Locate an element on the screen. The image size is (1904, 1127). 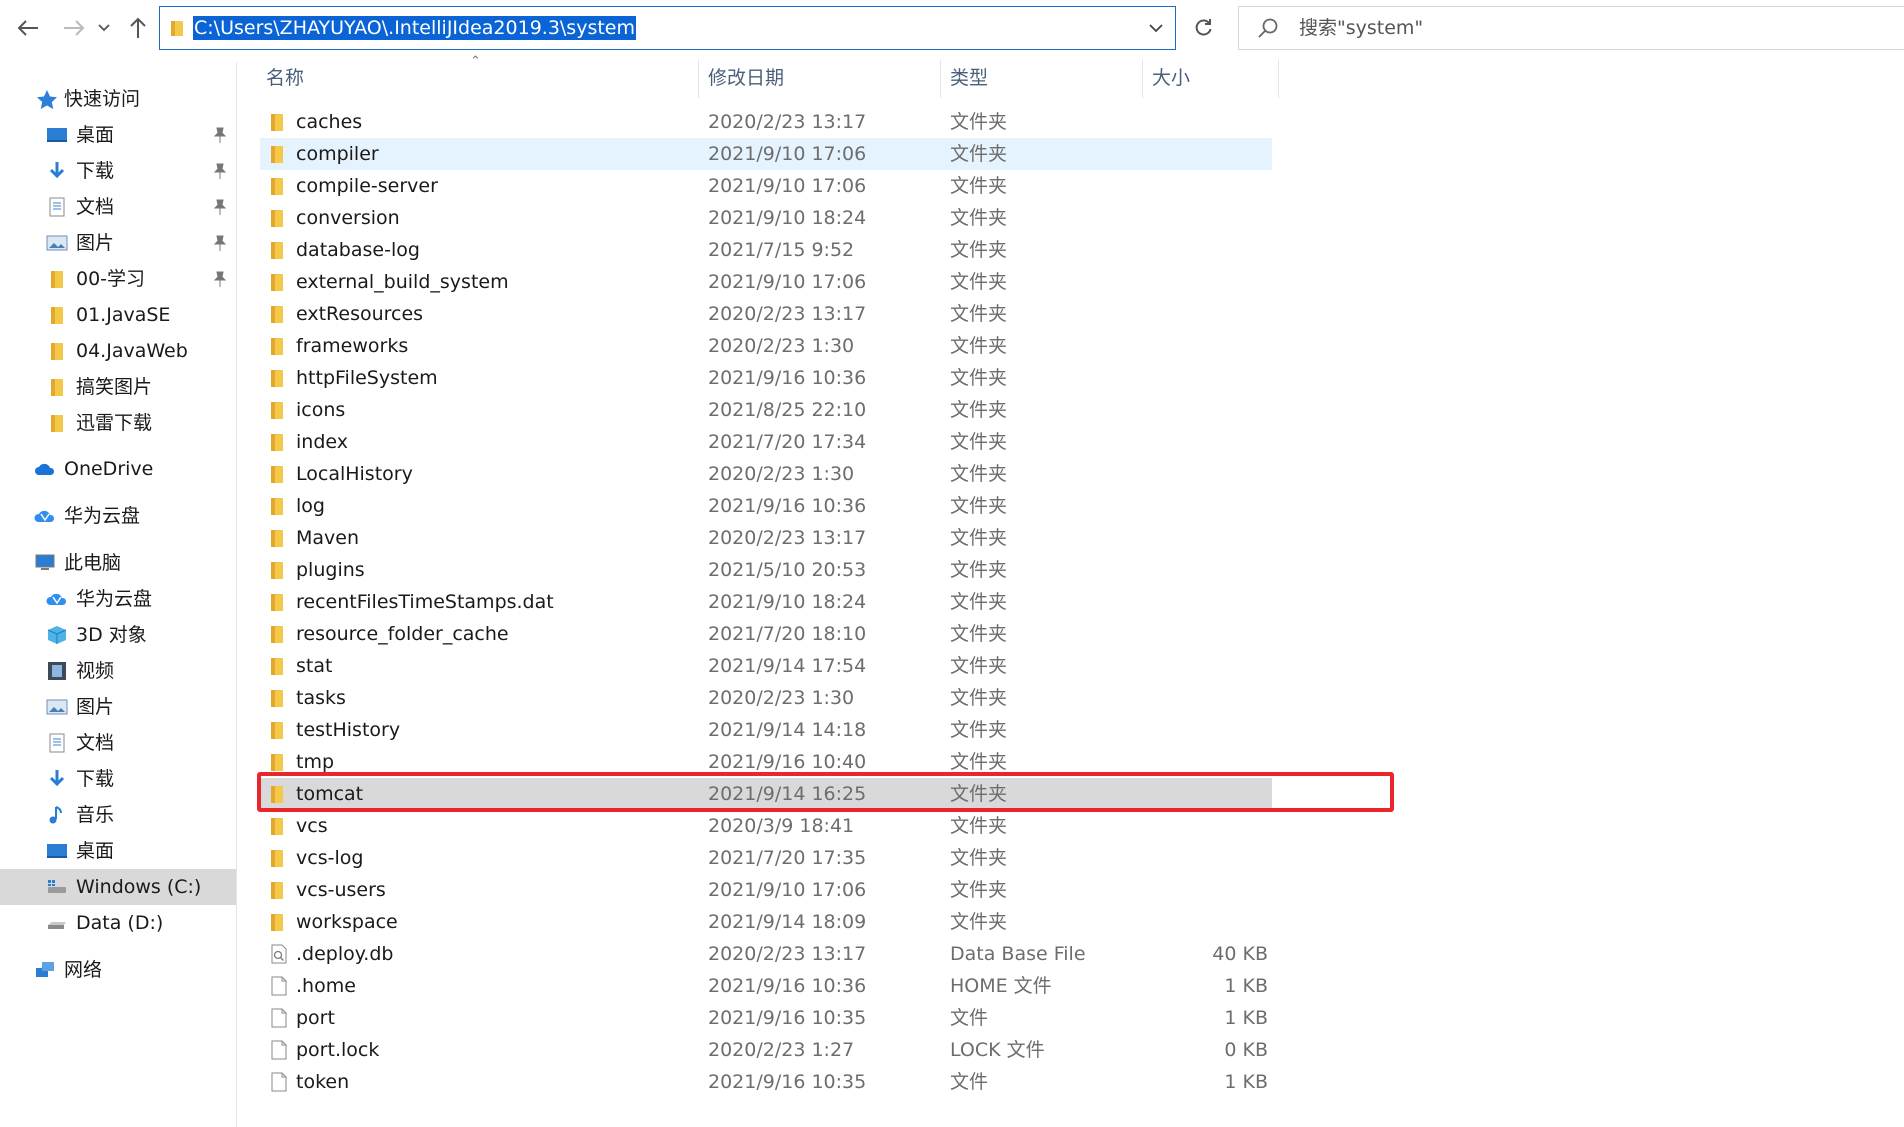
up-button is located at coordinates (138, 28).